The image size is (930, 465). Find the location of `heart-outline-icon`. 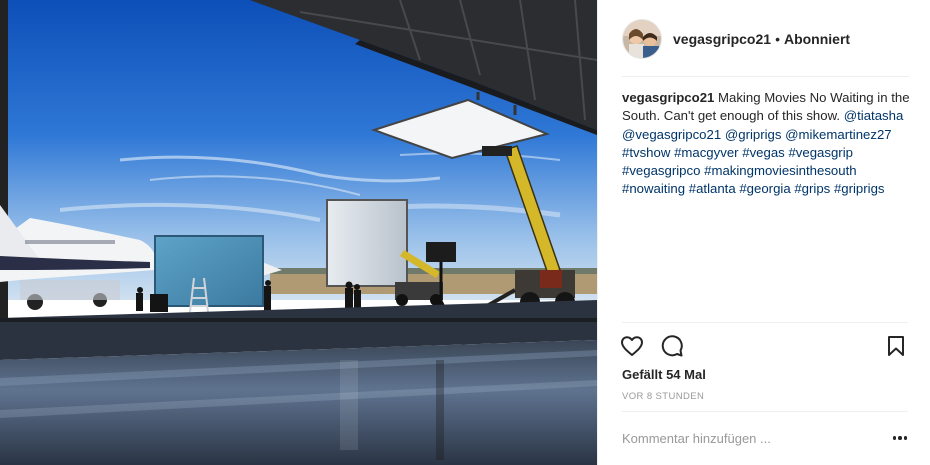

heart-outline-icon is located at coordinates (632, 346).